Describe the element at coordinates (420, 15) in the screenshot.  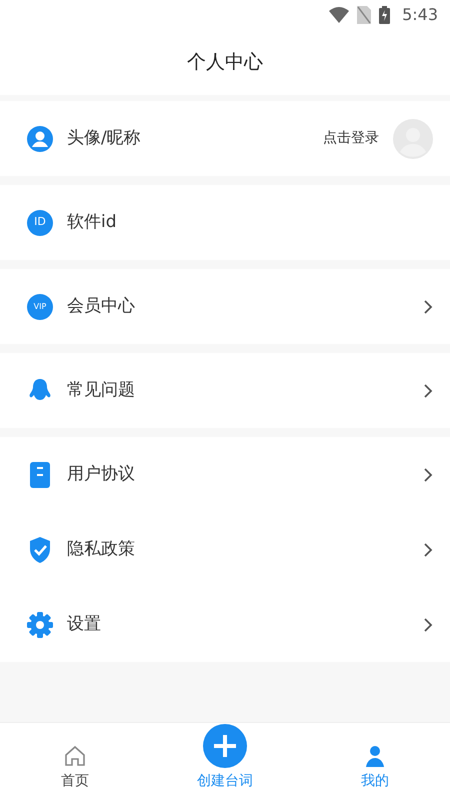
I see `status-time: 5:43` at that location.